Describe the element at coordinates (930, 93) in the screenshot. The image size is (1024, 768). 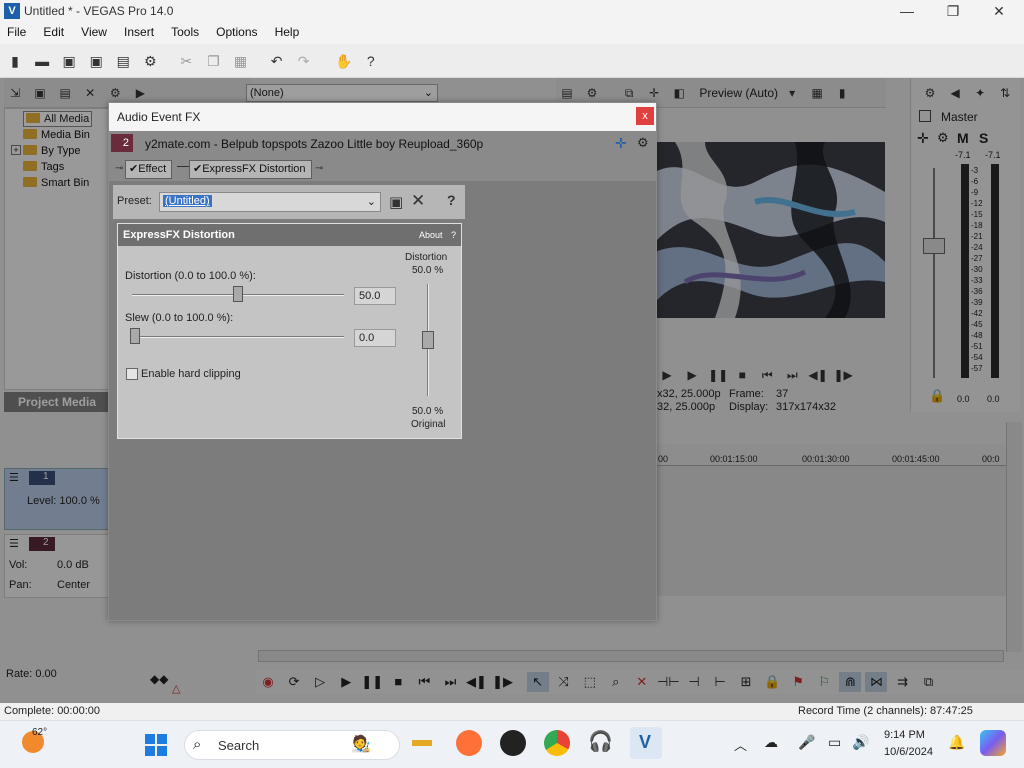
I see `master-gear-icon: ⚙` at that location.